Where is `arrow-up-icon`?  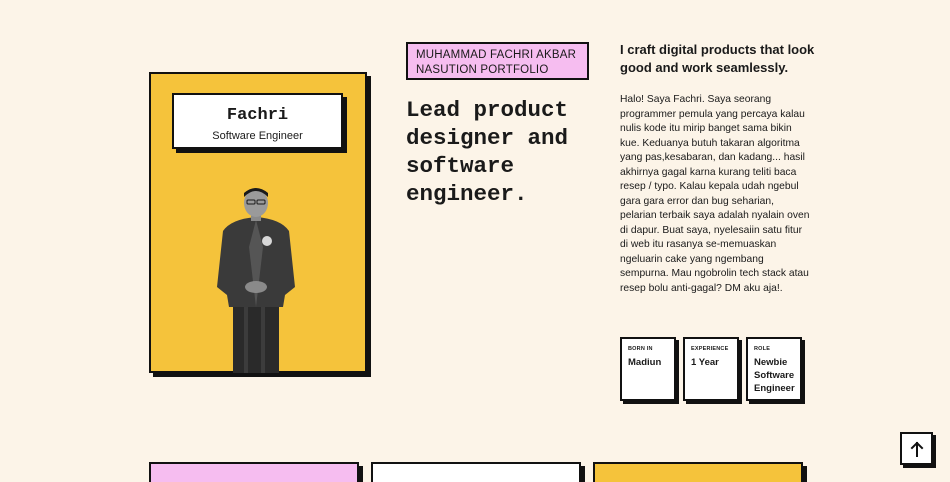 arrow-up-icon is located at coordinates (916, 449).